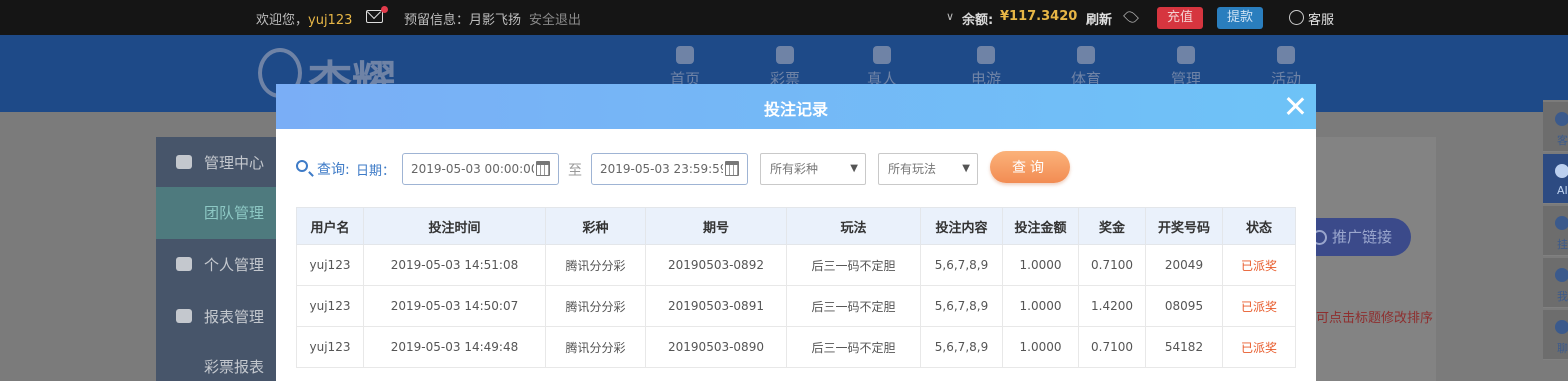 This screenshot has width=1568, height=381. Describe the element at coordinates (1295, 106) in the screenshot. I see `close-icon` at that location.